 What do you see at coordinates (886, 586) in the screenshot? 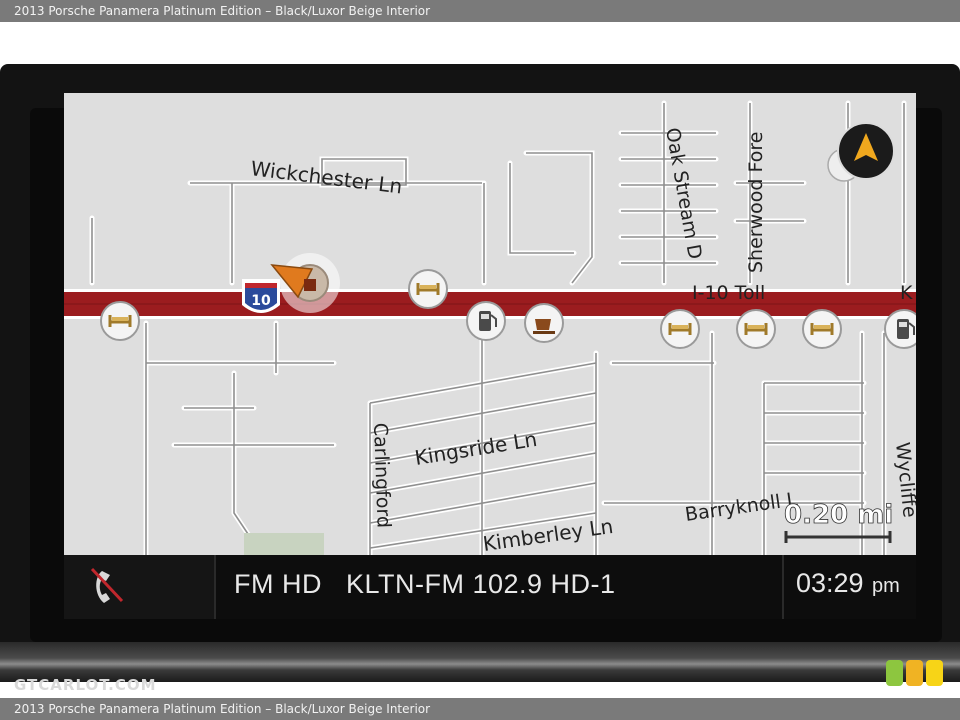
I see `clock-ampm: pm` at bounding box center [886, 586].